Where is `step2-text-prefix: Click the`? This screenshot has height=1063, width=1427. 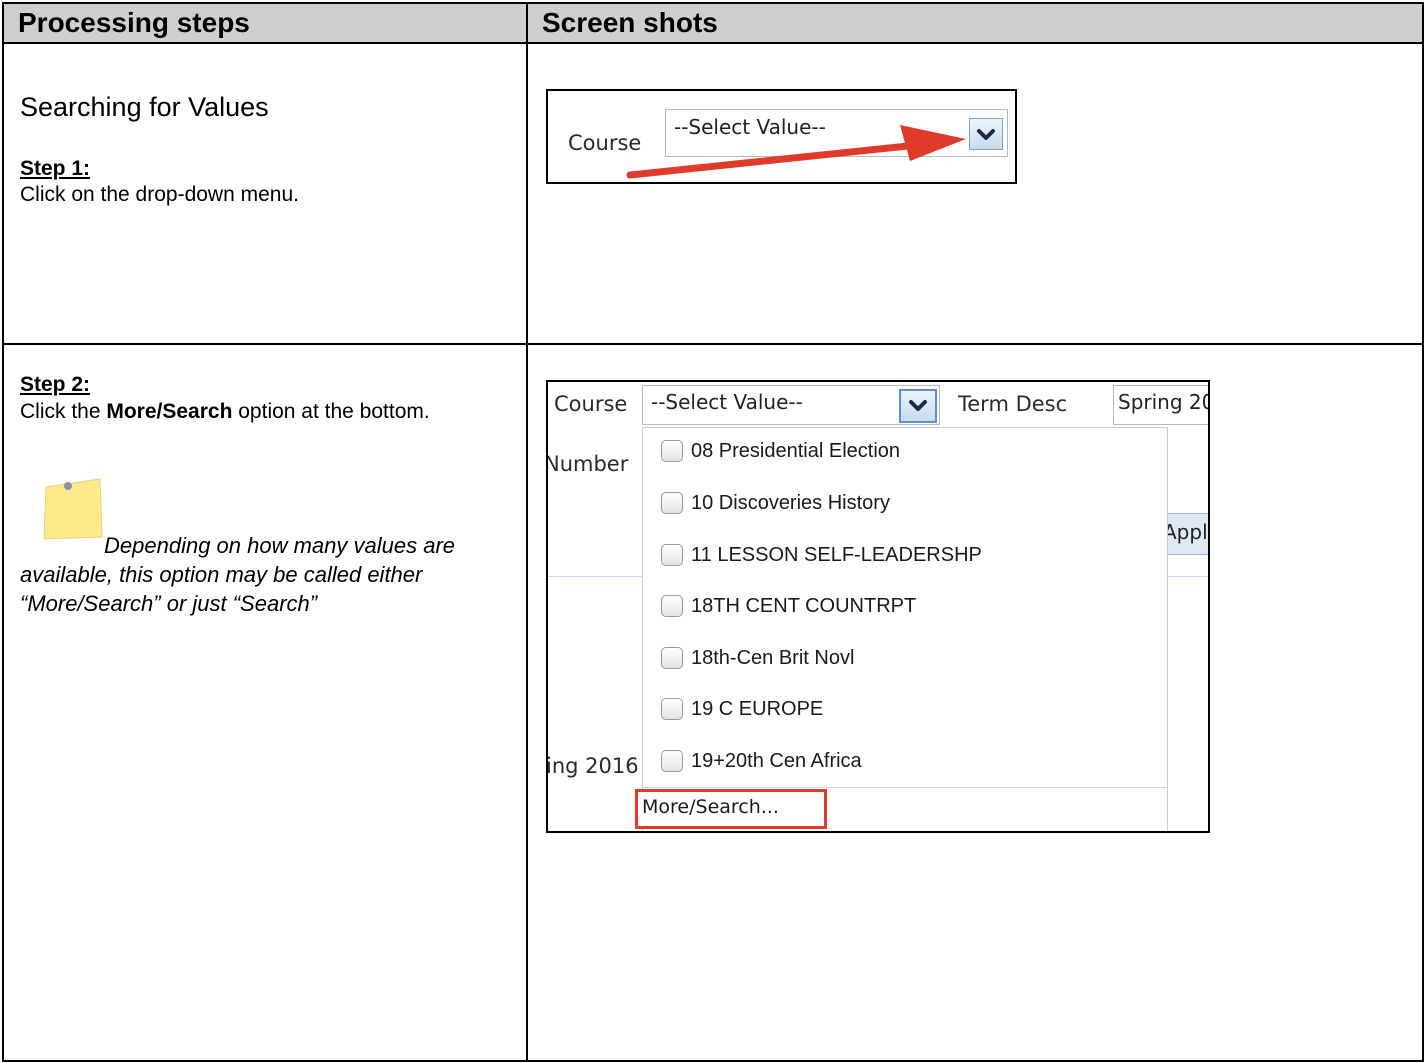
step2-text-prefix: Click the is located at coordinates (63, 411).